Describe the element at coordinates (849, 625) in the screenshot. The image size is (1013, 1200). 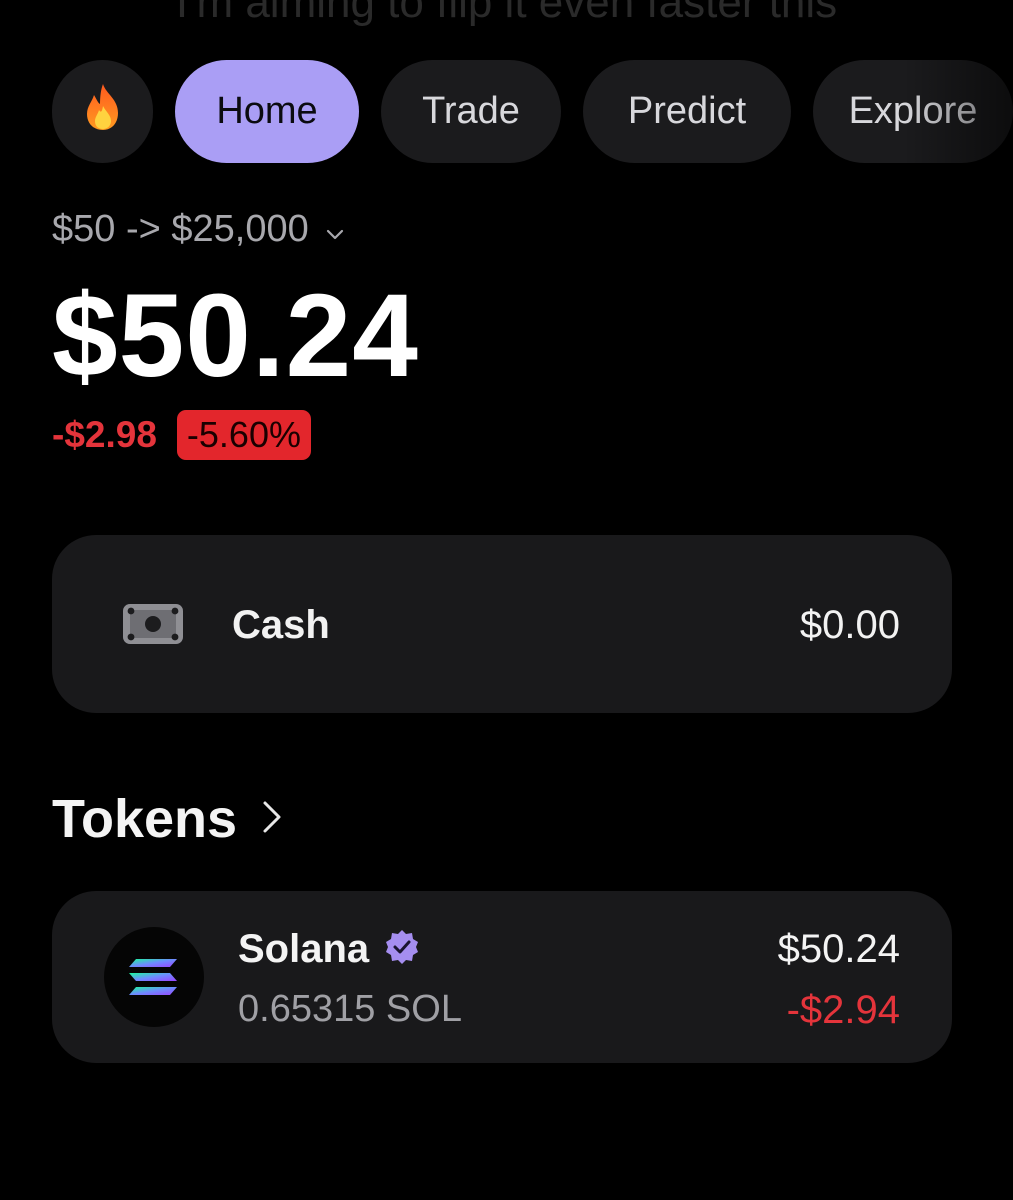
I see `cash-value: $0.00` at that location.